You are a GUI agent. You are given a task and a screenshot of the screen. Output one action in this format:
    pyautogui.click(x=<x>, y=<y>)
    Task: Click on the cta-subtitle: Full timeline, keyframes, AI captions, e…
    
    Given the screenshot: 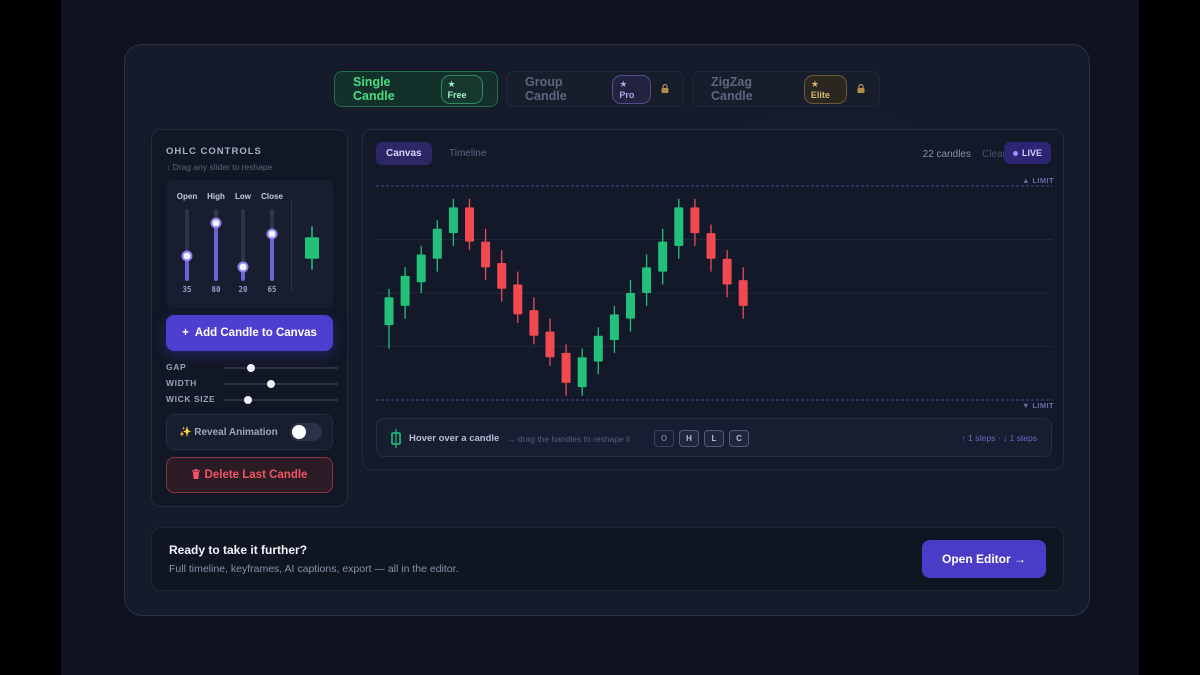 What is the action you would take?
    pyautogui.click(x=314, y=569)
    